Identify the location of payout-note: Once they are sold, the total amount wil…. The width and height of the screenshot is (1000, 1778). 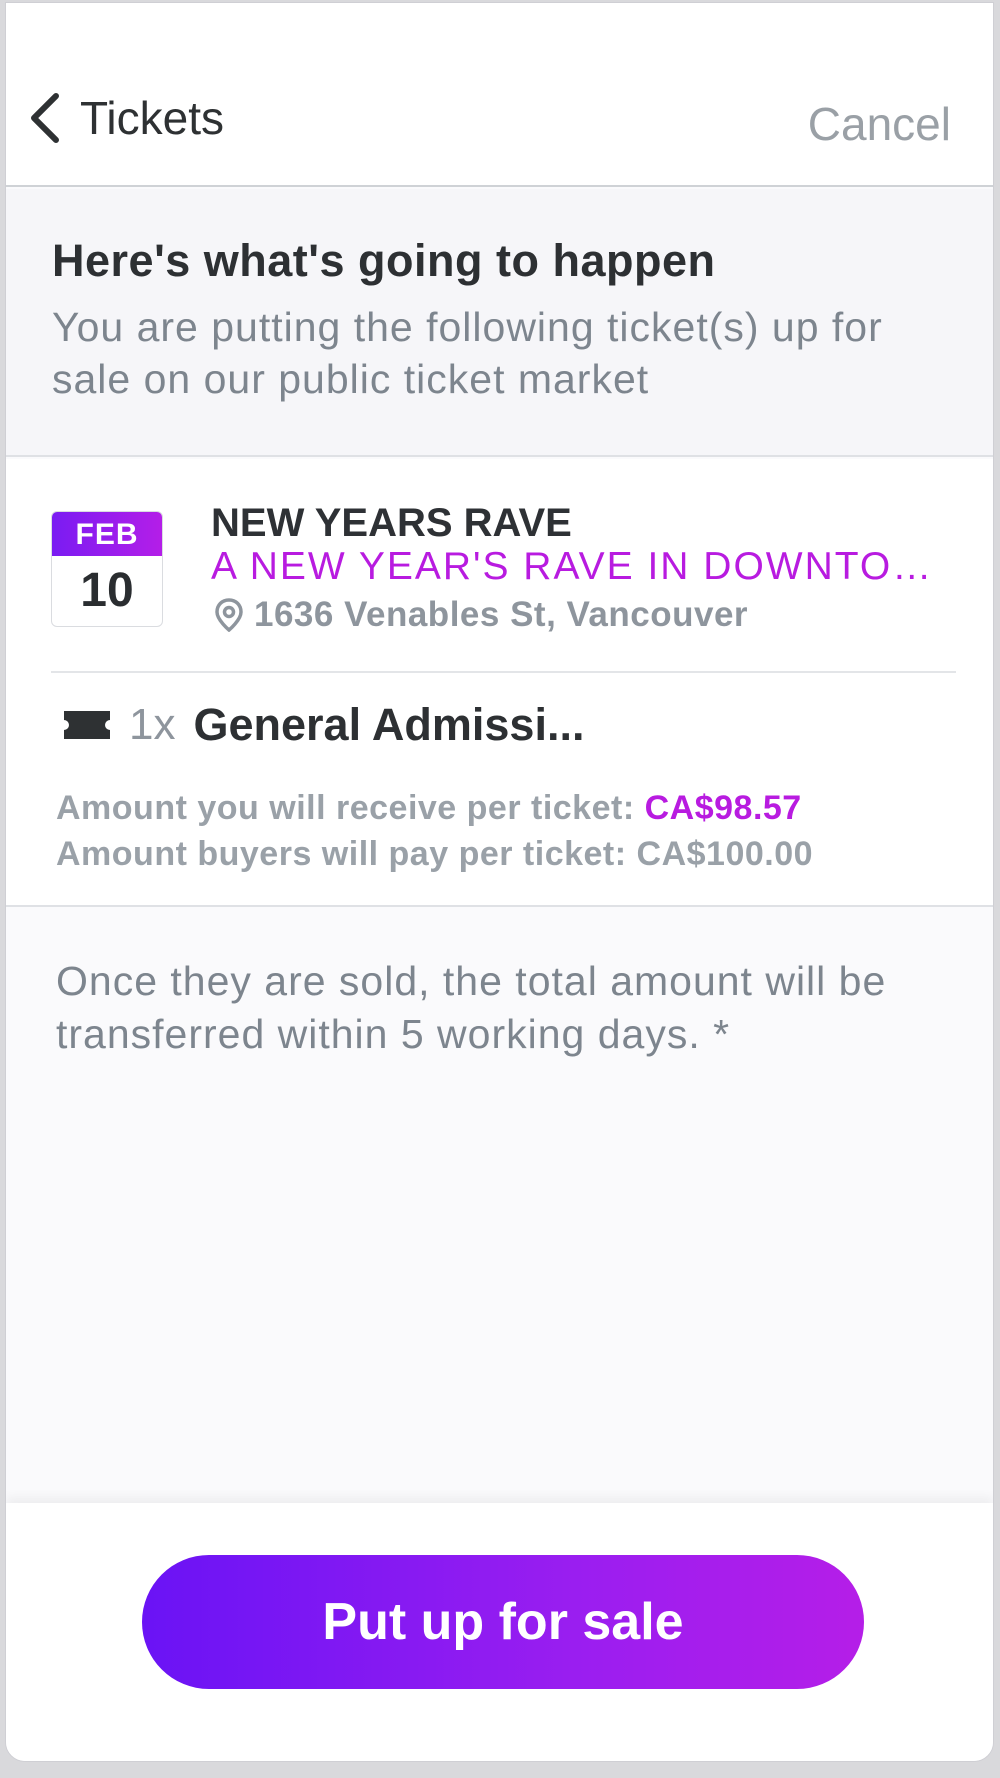
(471, 1007).